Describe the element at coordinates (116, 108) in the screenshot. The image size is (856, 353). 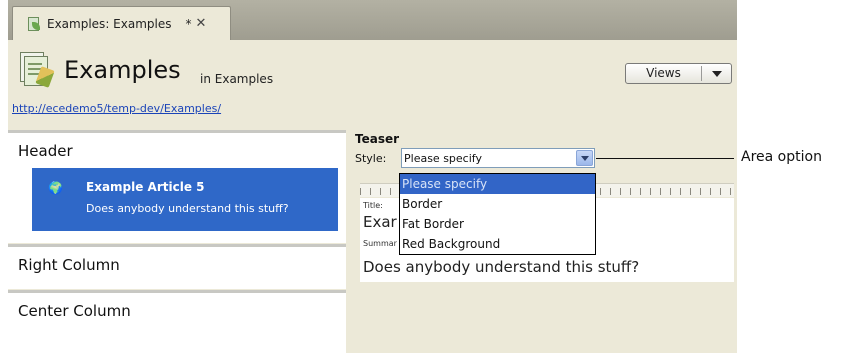
I see `page-url-link: http://ecedemo5/temp-dev/Examples/` at that location.